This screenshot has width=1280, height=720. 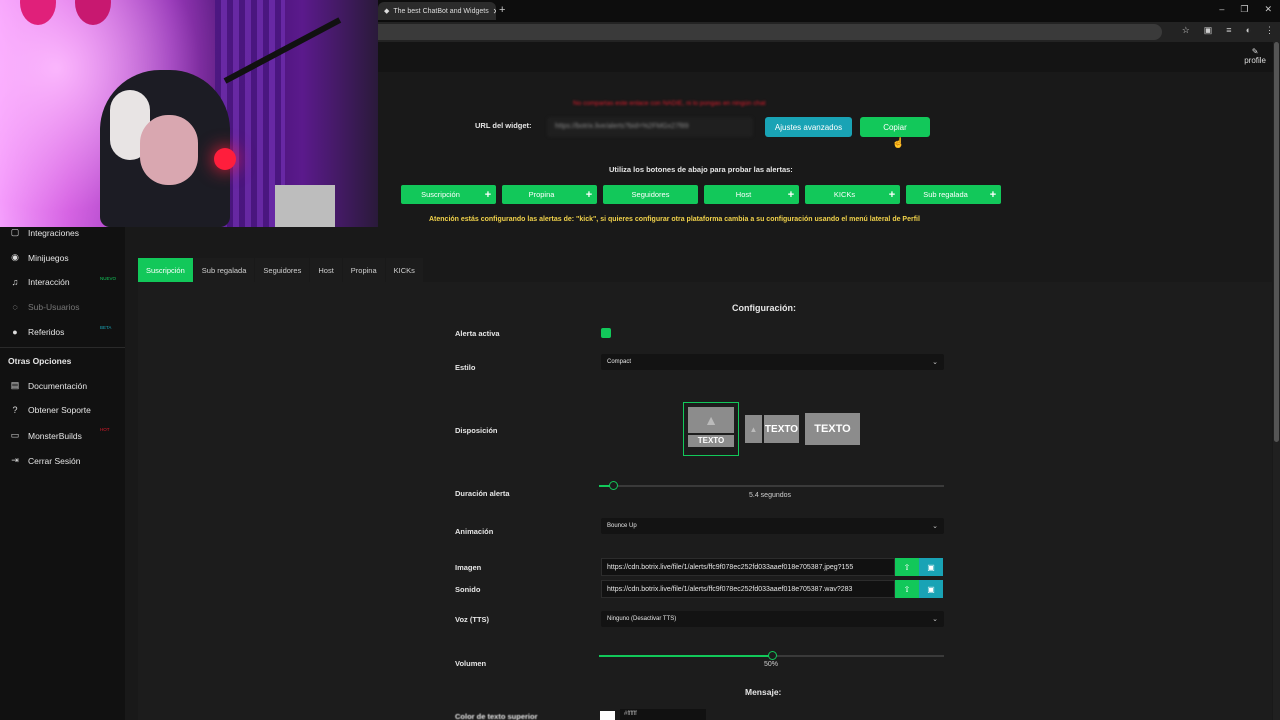 I want to click on sidebar-item-cerrar-sesion: ⇥ Cerrar Sesión, so click(x=45, y=460).